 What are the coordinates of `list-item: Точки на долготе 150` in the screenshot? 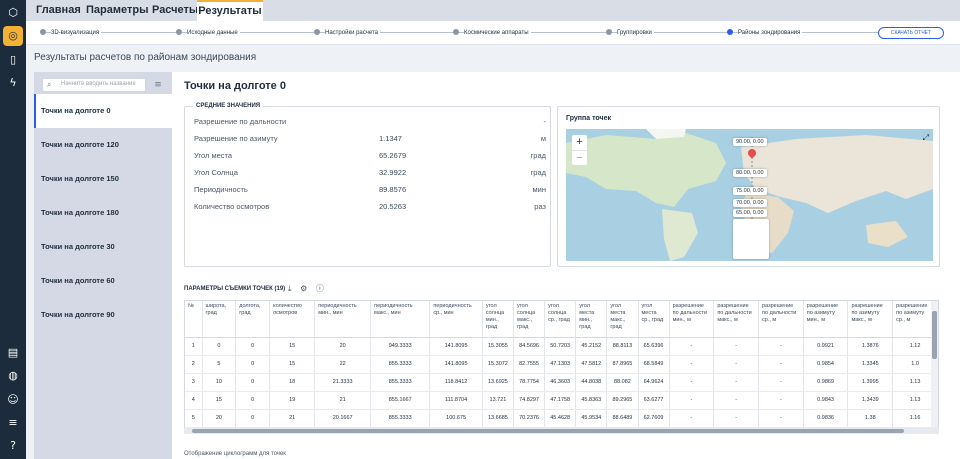 It's located at (103, 179).